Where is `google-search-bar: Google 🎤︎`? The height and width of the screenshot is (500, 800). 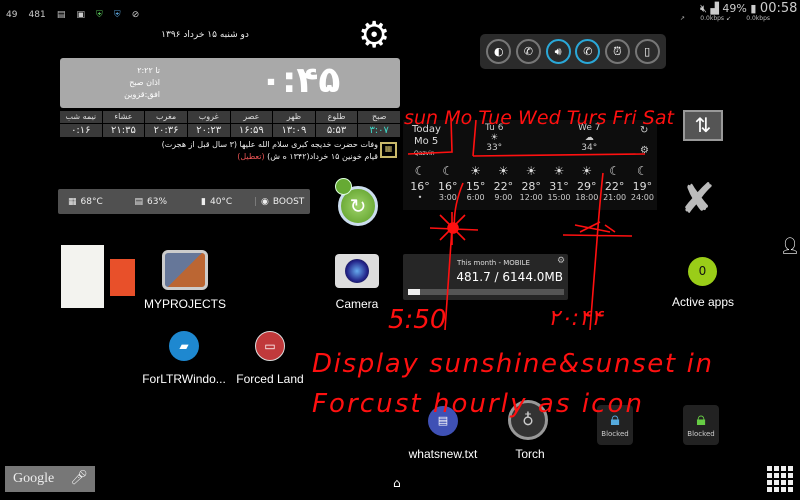 google-search-bar: Google 🎤︎ is located at coordinates (50, 479).